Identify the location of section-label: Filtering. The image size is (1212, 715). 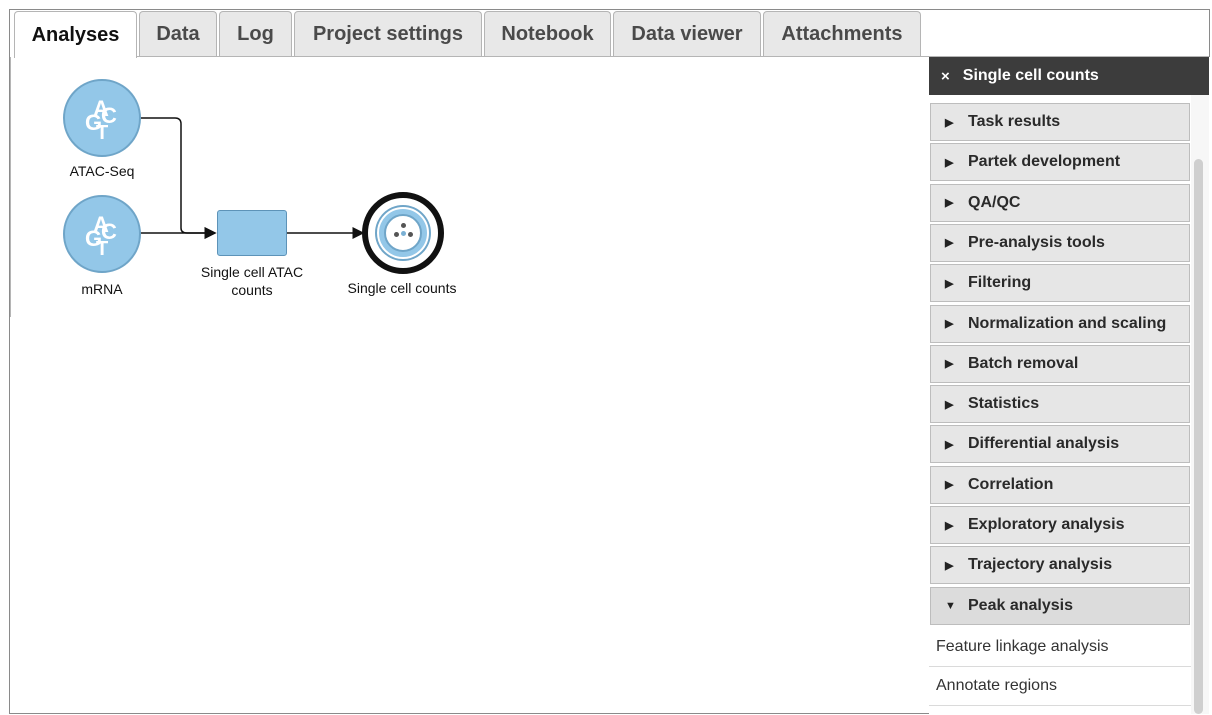
(1000, 283).